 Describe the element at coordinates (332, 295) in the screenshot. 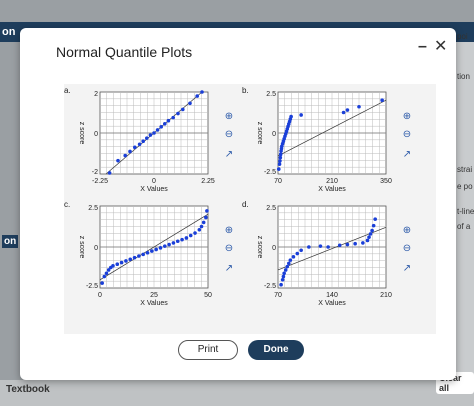

I see `x-tick-label: 140` at that location.